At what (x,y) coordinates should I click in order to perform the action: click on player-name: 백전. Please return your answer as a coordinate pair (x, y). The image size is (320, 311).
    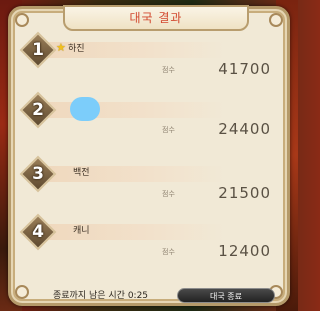
    Looking at the image, I should click on (81, 173).